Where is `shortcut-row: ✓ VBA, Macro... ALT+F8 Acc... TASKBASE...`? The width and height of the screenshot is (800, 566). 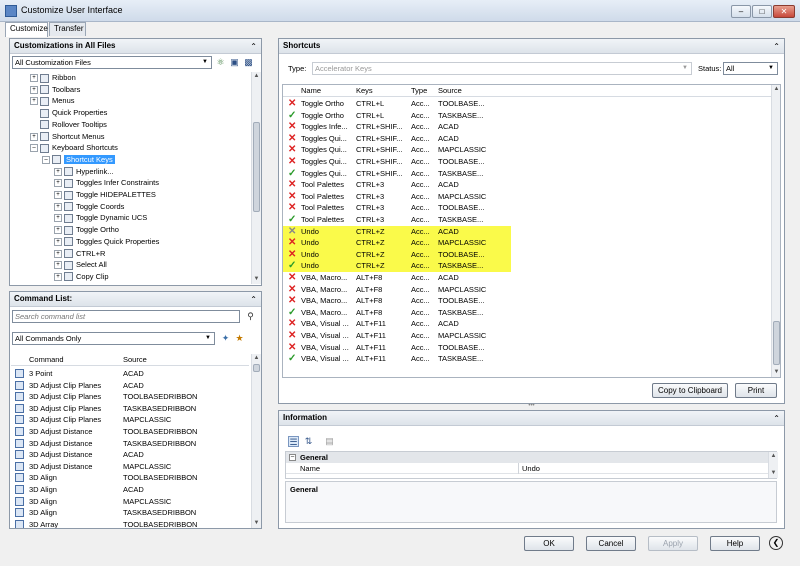 shortcut-row: ✓ VBA, Macro... ALT+F8 Acc... TASKBASE... is located at coordinates (527, 313).